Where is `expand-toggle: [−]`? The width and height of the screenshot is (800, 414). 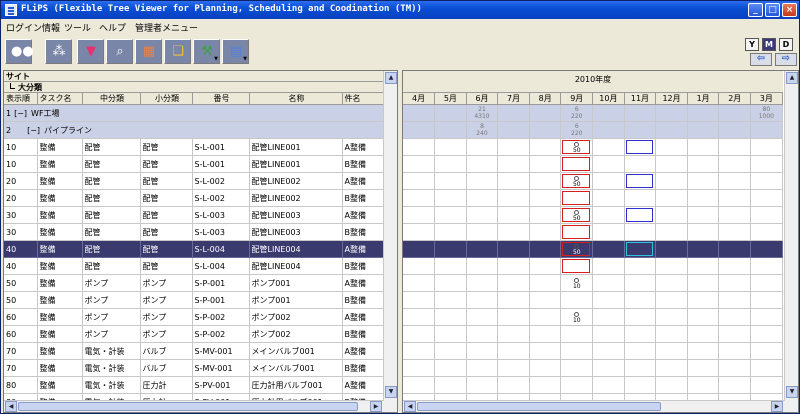 expand-toggle: [−] is located at coordinates (33, 130).